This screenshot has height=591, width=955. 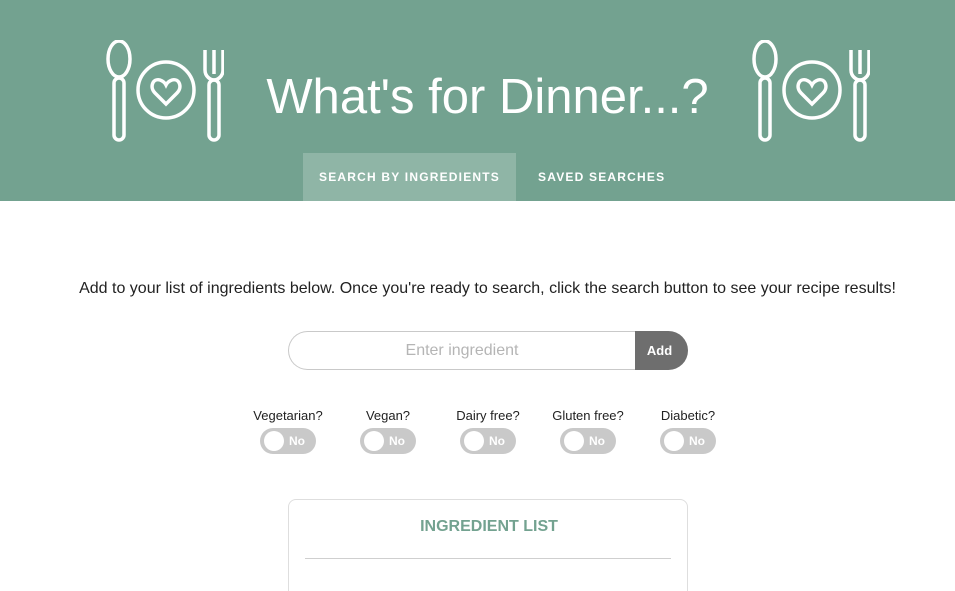 I want to click on filter-diabetic: Diabetic? No, so click(x=688, y=431).